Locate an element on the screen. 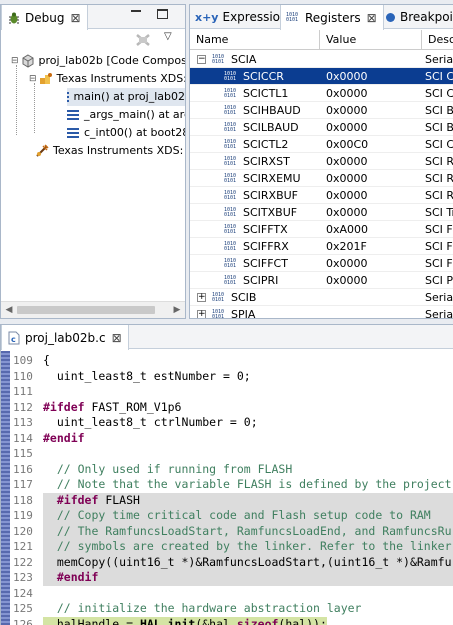 This screenshot has width=453, height=625. tree-item-frame-args-main: _args_main() at args is located at coordinates (126, 115).